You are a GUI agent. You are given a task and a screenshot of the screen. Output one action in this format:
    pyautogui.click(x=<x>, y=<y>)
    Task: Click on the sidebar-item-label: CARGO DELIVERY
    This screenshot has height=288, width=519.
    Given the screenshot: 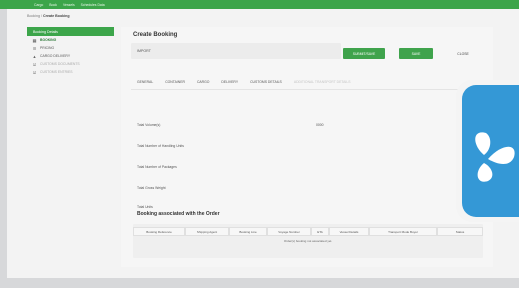 What is the action you would take?
    pyautogui.click(x=55, y=56)
    